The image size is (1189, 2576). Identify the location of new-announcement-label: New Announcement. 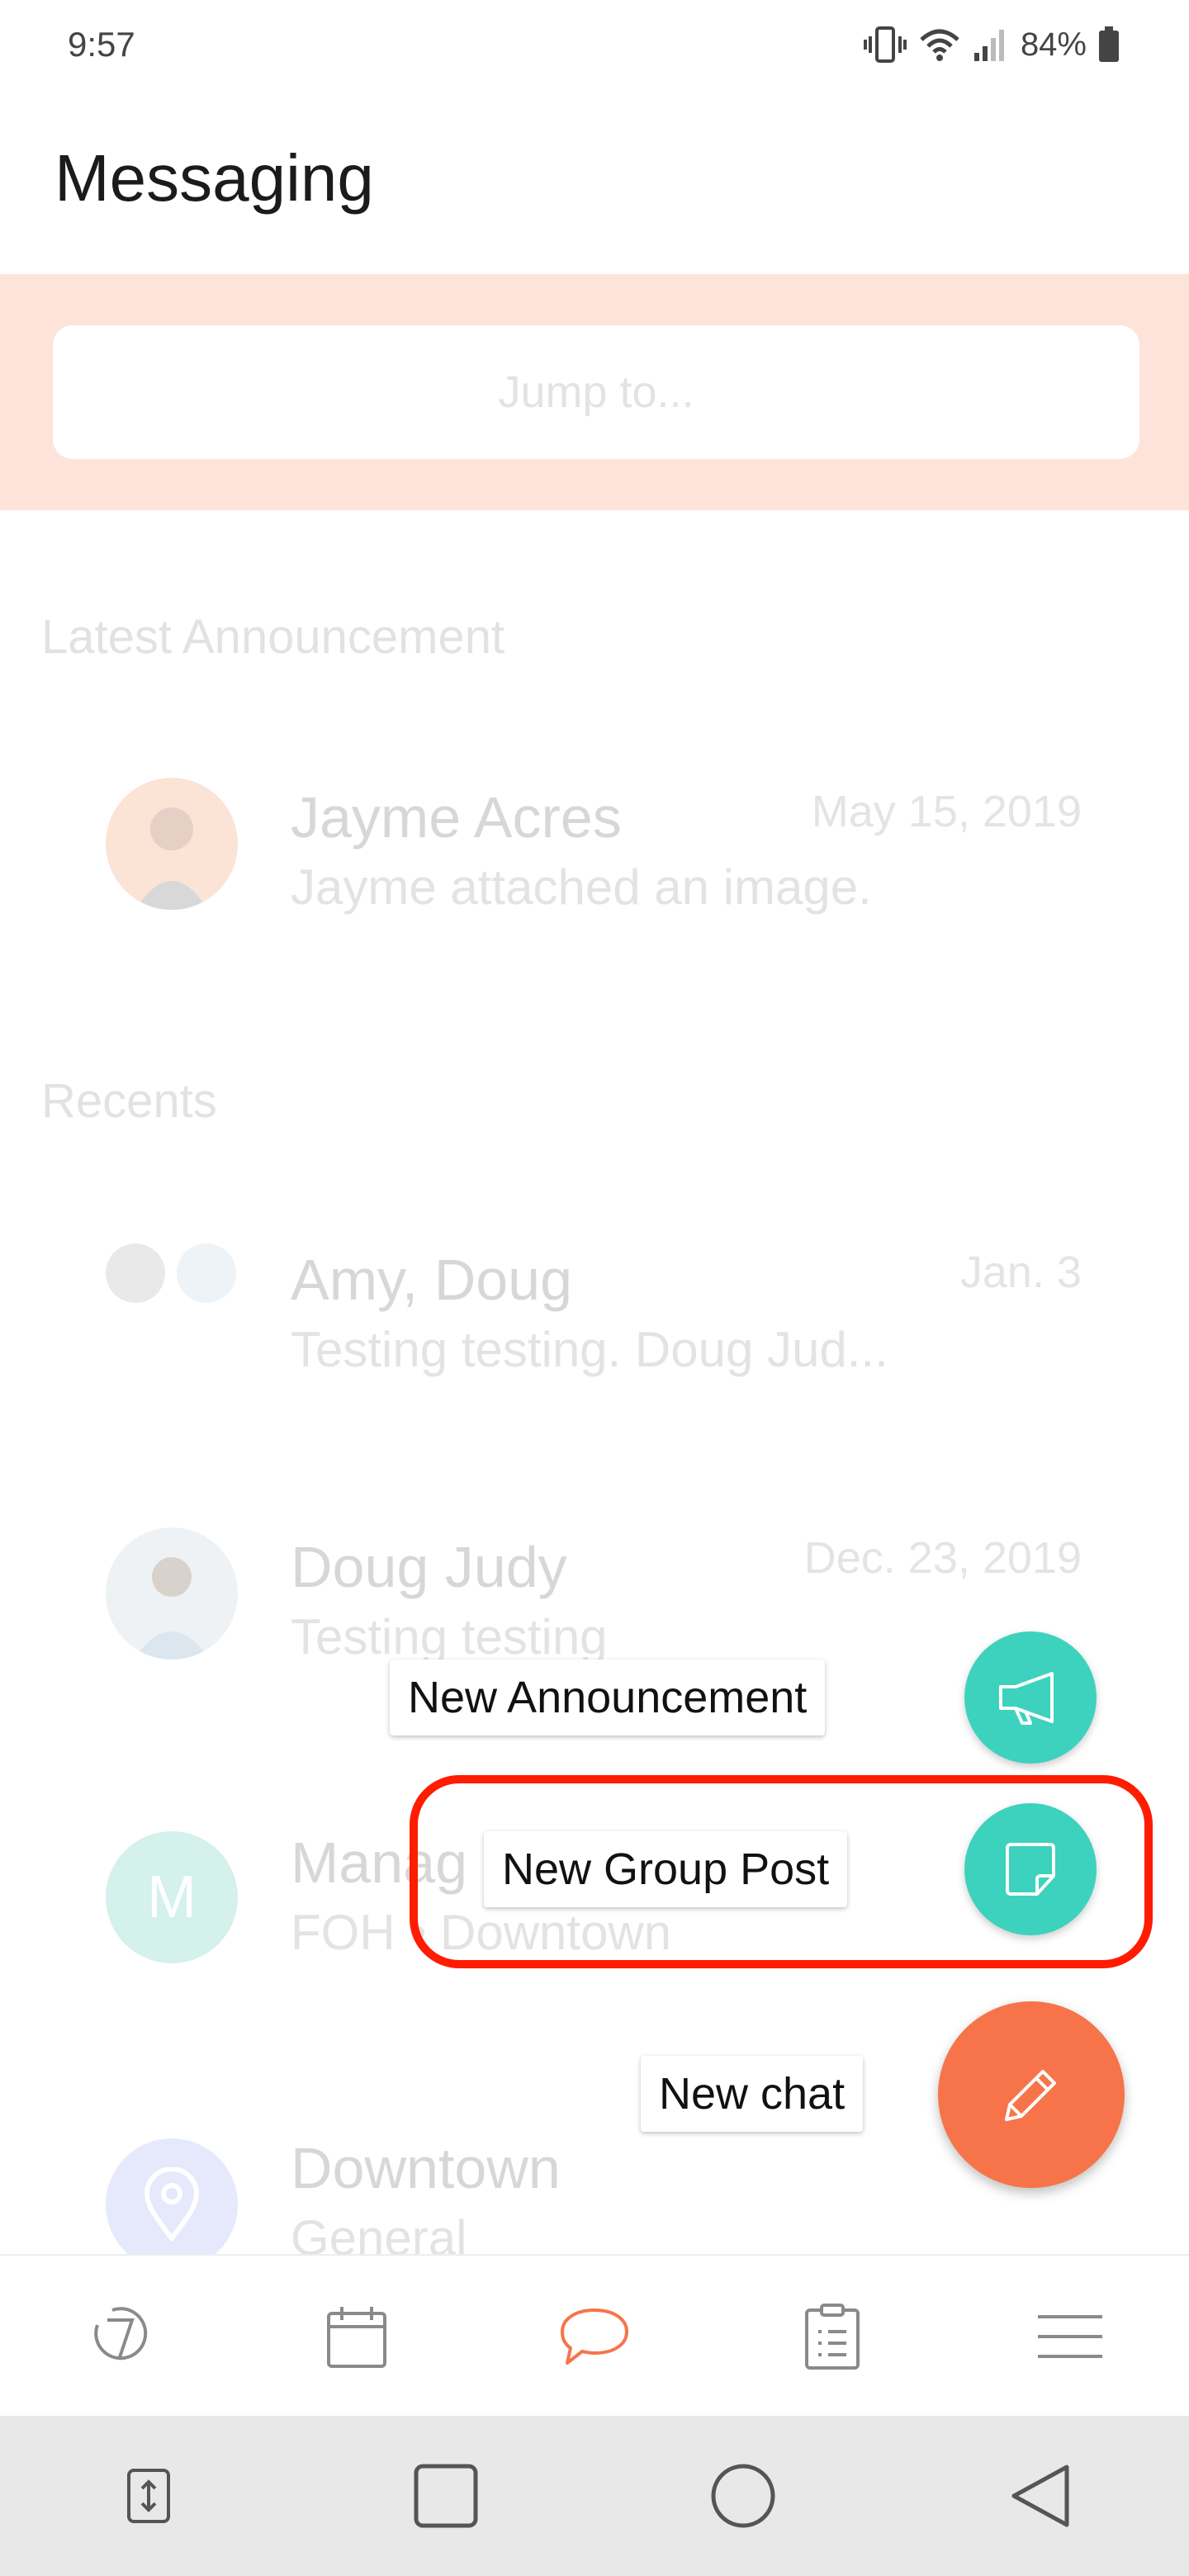
(608, 1697).